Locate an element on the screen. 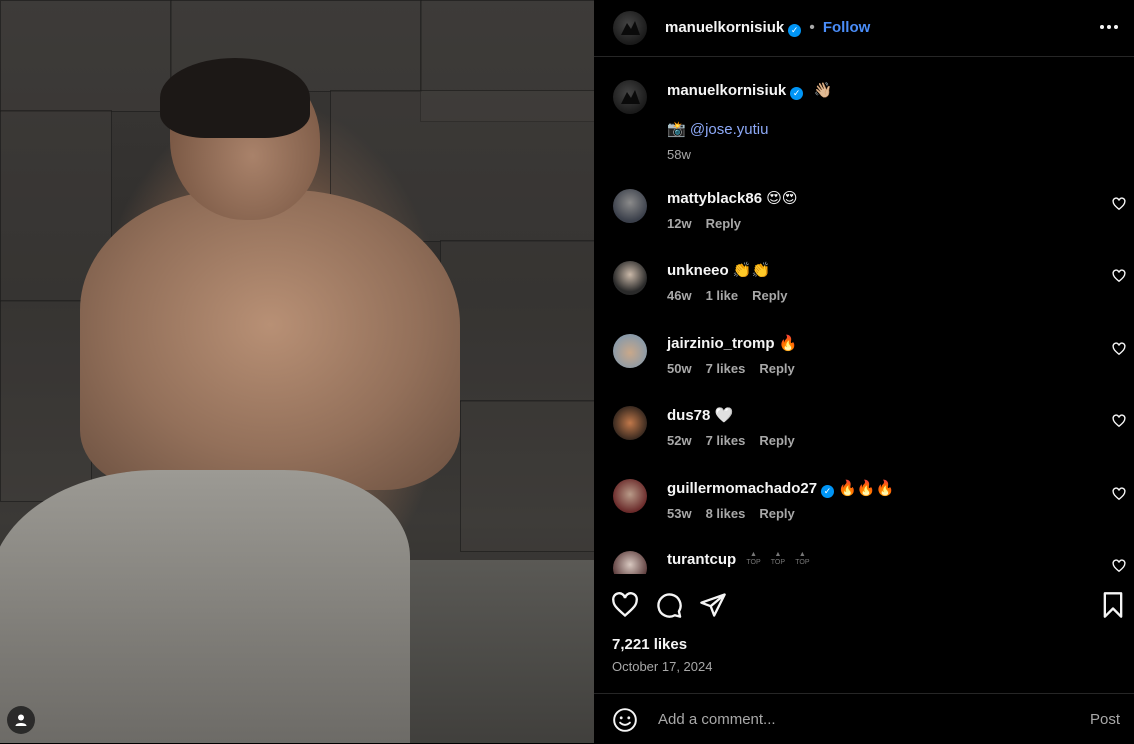  comment-body: 🤍 is located at coordinates (724, 415).